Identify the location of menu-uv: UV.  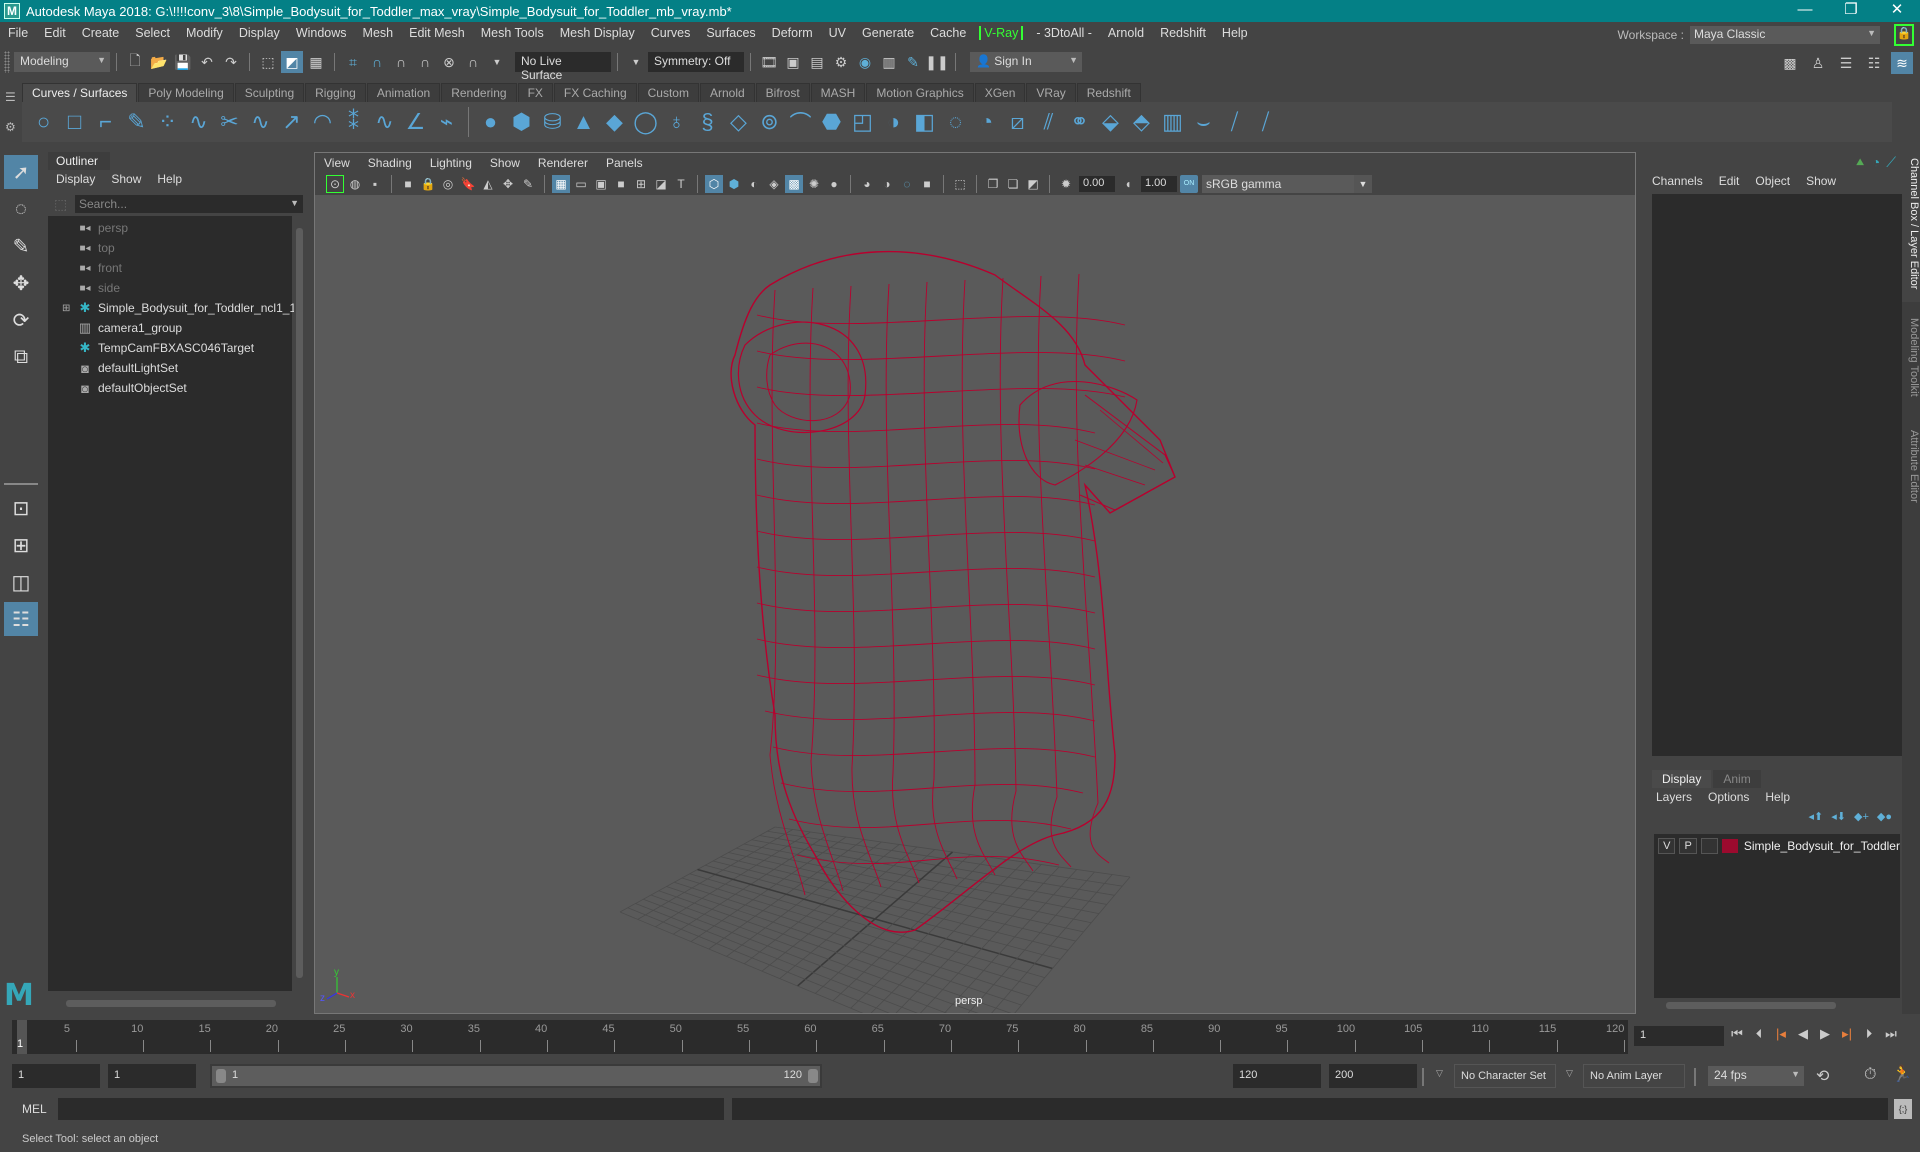
(837, 33).